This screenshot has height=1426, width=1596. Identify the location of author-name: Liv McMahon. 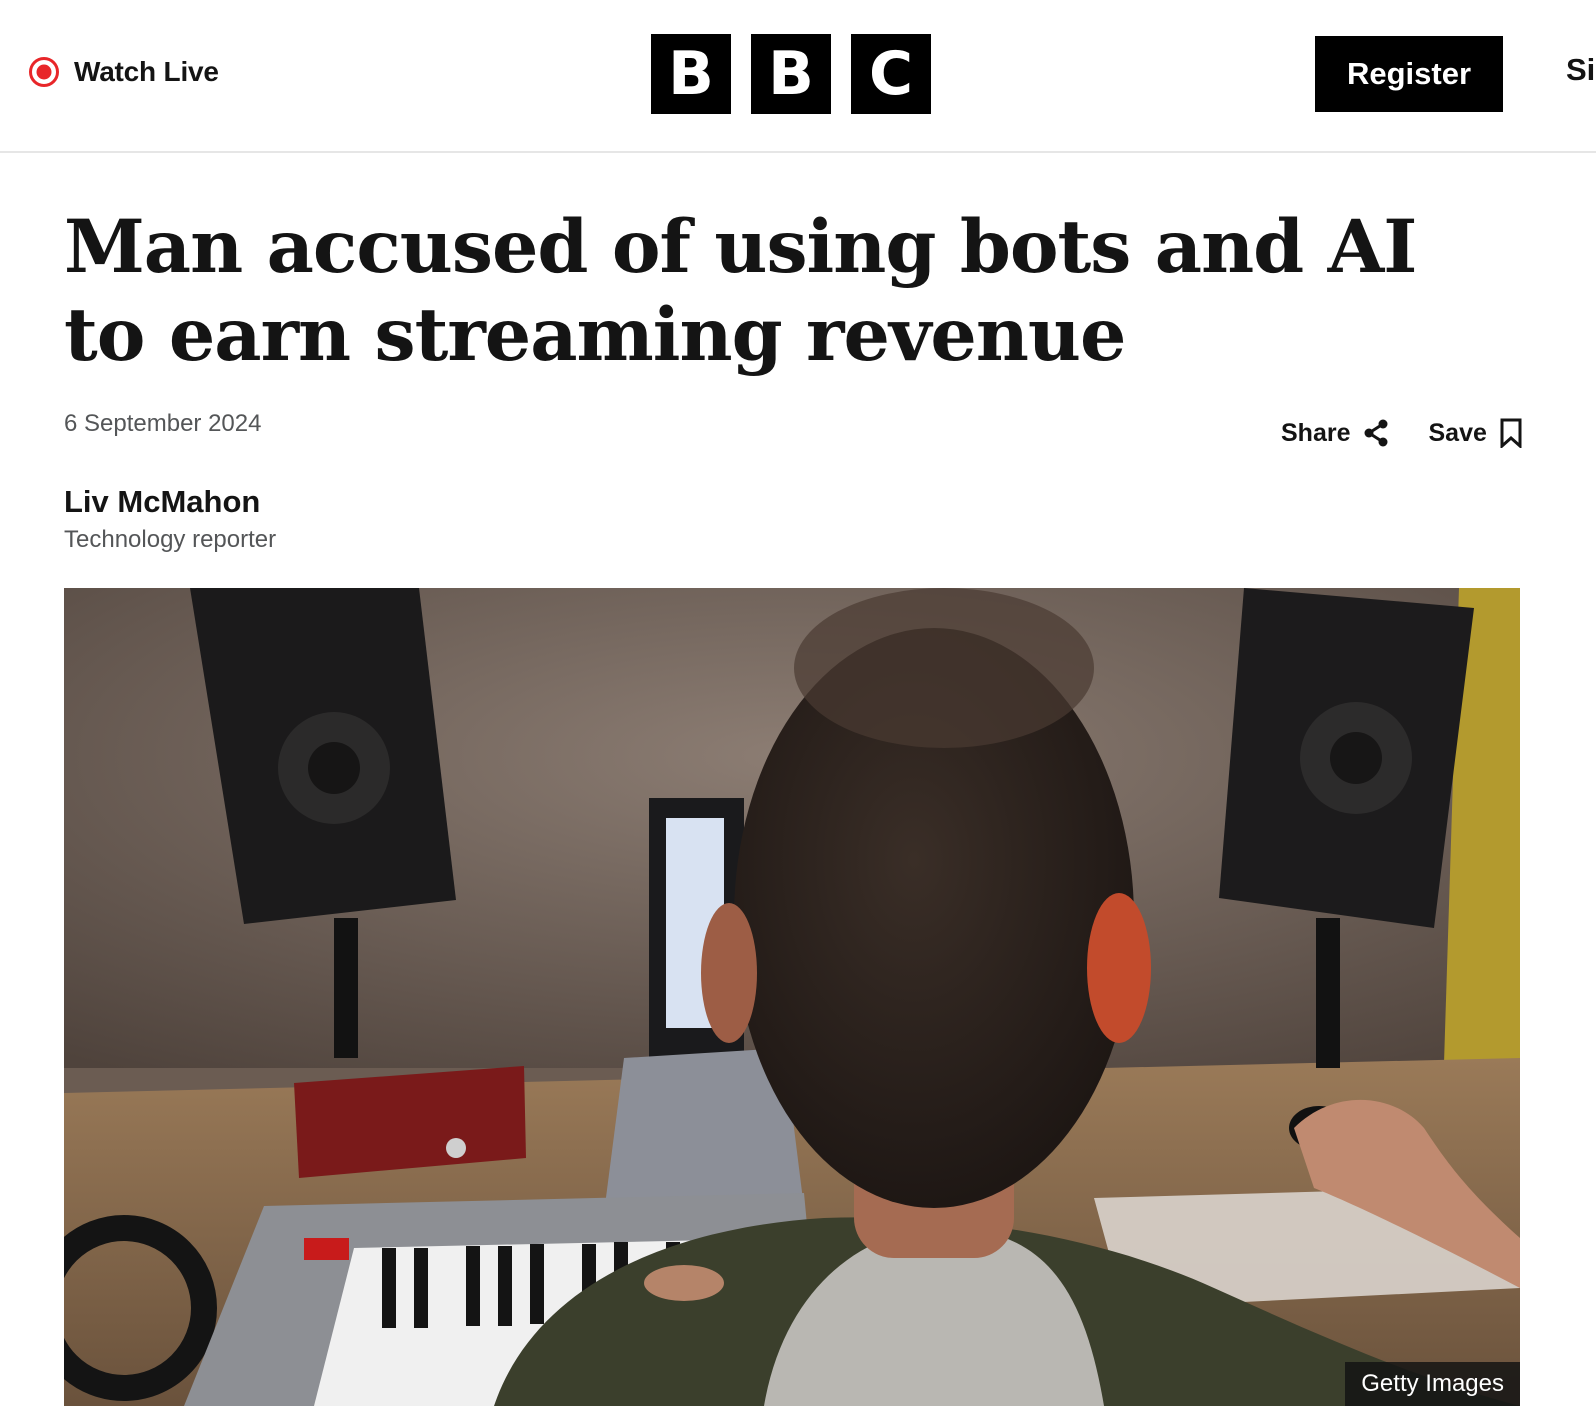
(162, 501).